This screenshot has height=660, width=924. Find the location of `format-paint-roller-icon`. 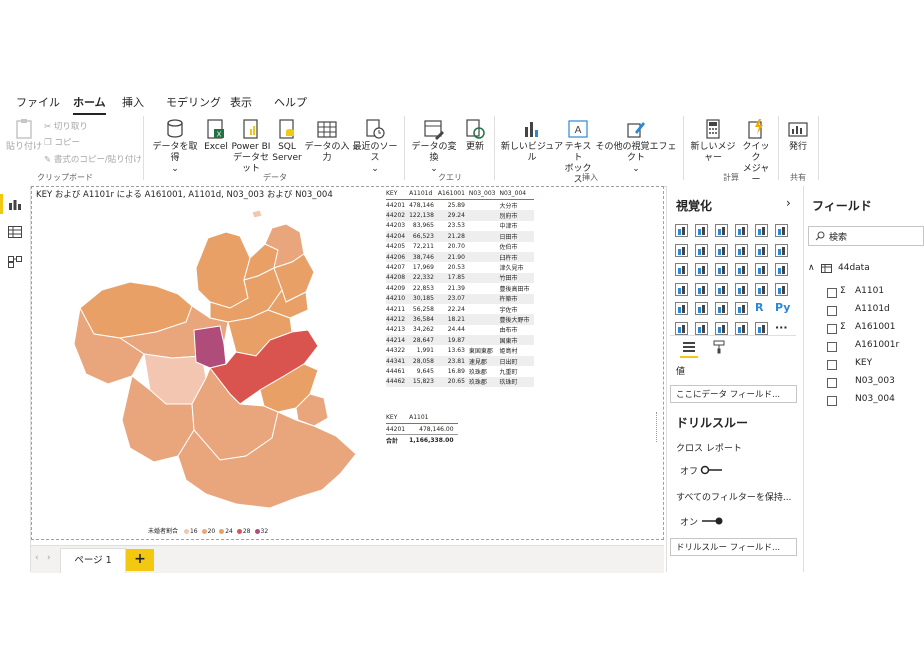

format-paint-roller-icon is located at coordinates (719, 347).